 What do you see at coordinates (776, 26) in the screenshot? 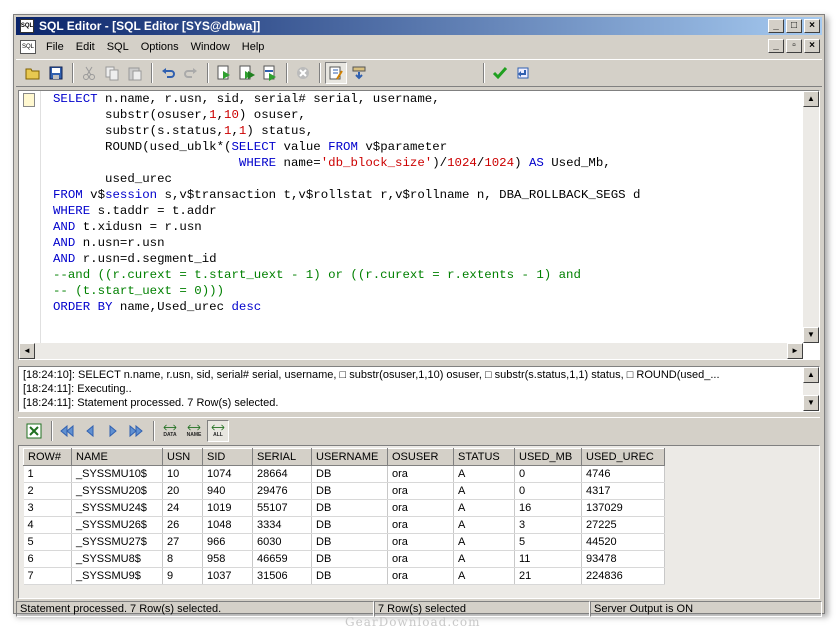
I see `minimize-button: _` at bounding box center [776, 26].